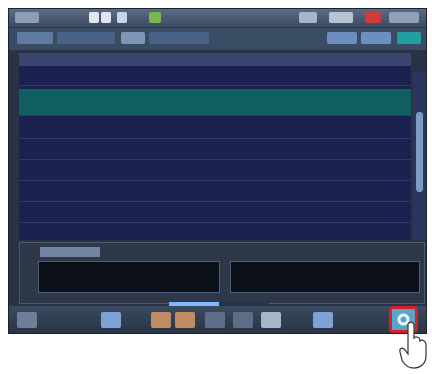 The height and width of the screenshot is (374, 432). Describe the element at coordinates (70, 252) in the screenshot. I see `detail-label` at that location.